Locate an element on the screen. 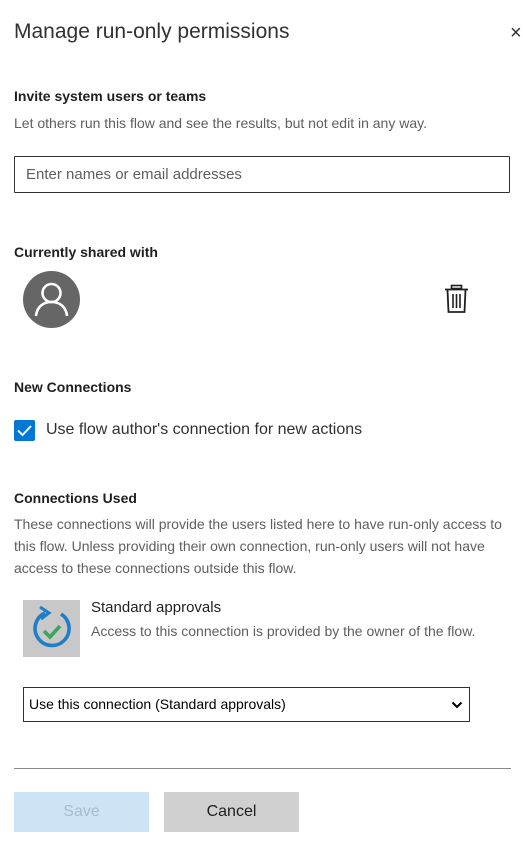 This screenshot has height=845, width=523. panel-title: Manage run-only permissions is located at coordinates (152, 31).